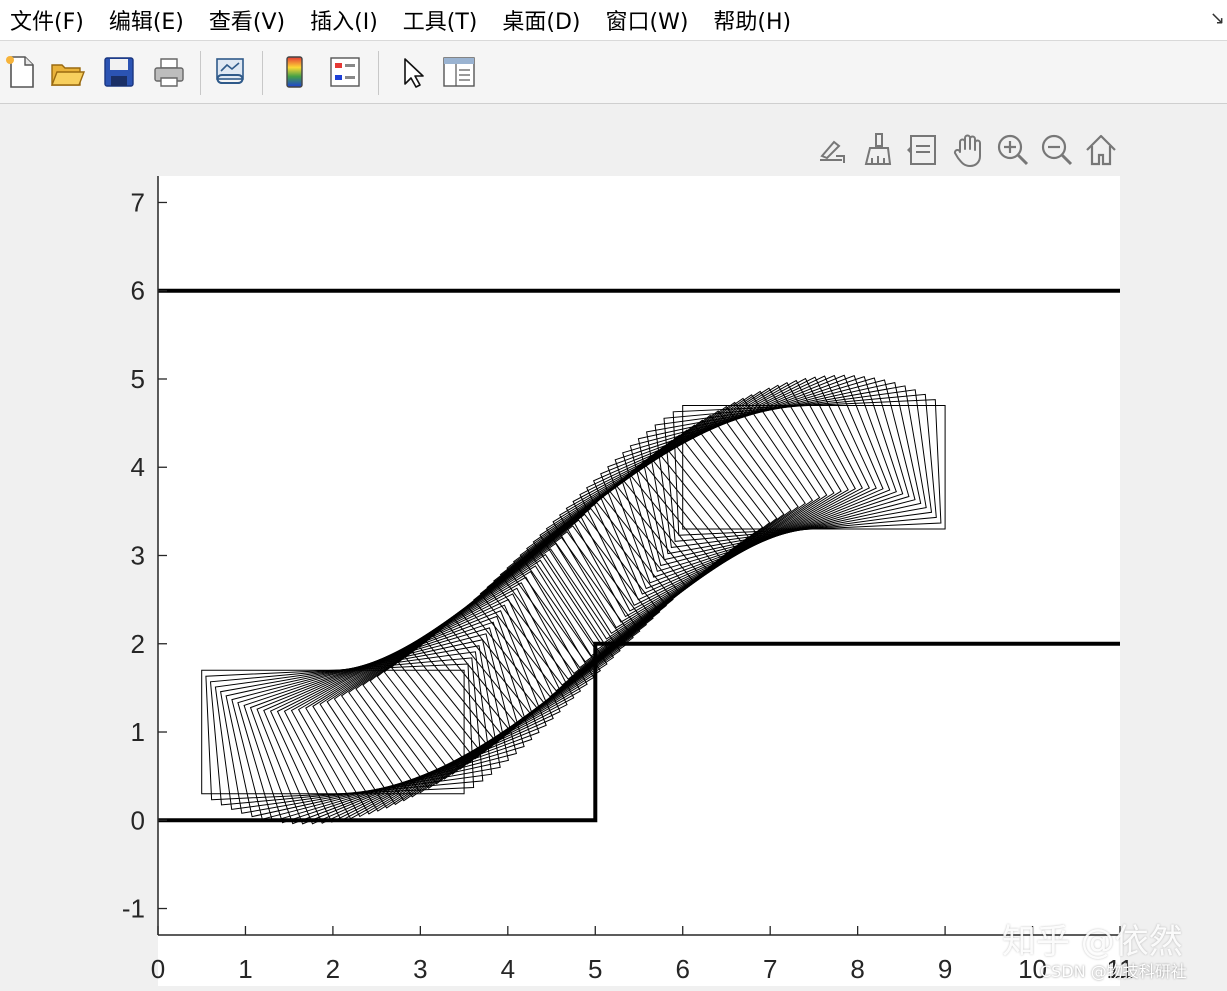  I want to click on x-tick-label: 9, so click(945, 969).